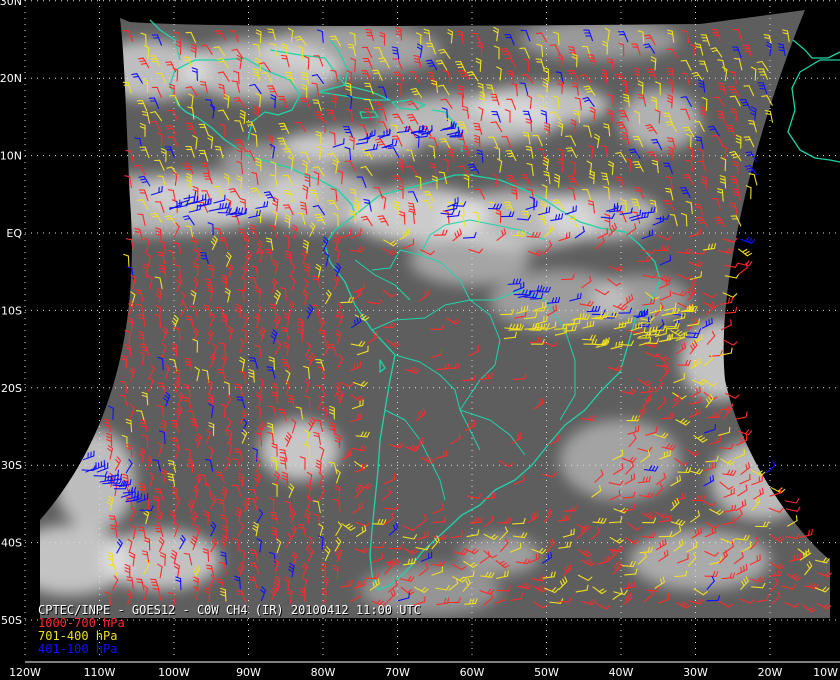 The image size is (840, 680). What do you see at coordinates (397, 672) in the screenshot?
I see `longitude-label: 70W` at bounding box center [397, 672].